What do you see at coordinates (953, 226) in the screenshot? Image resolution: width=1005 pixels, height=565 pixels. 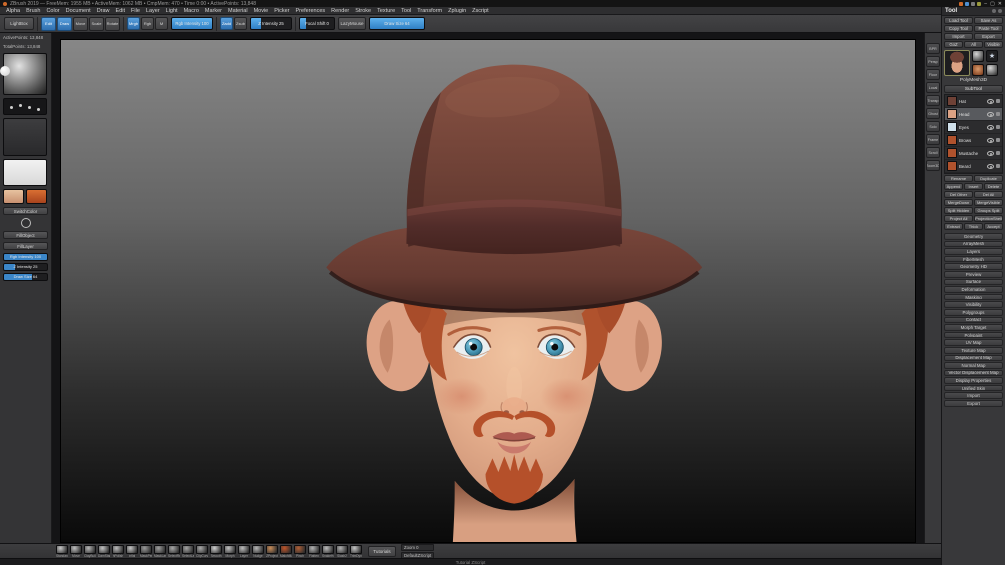 I see `extract-button: Extract` at bounding box center [953, 226].